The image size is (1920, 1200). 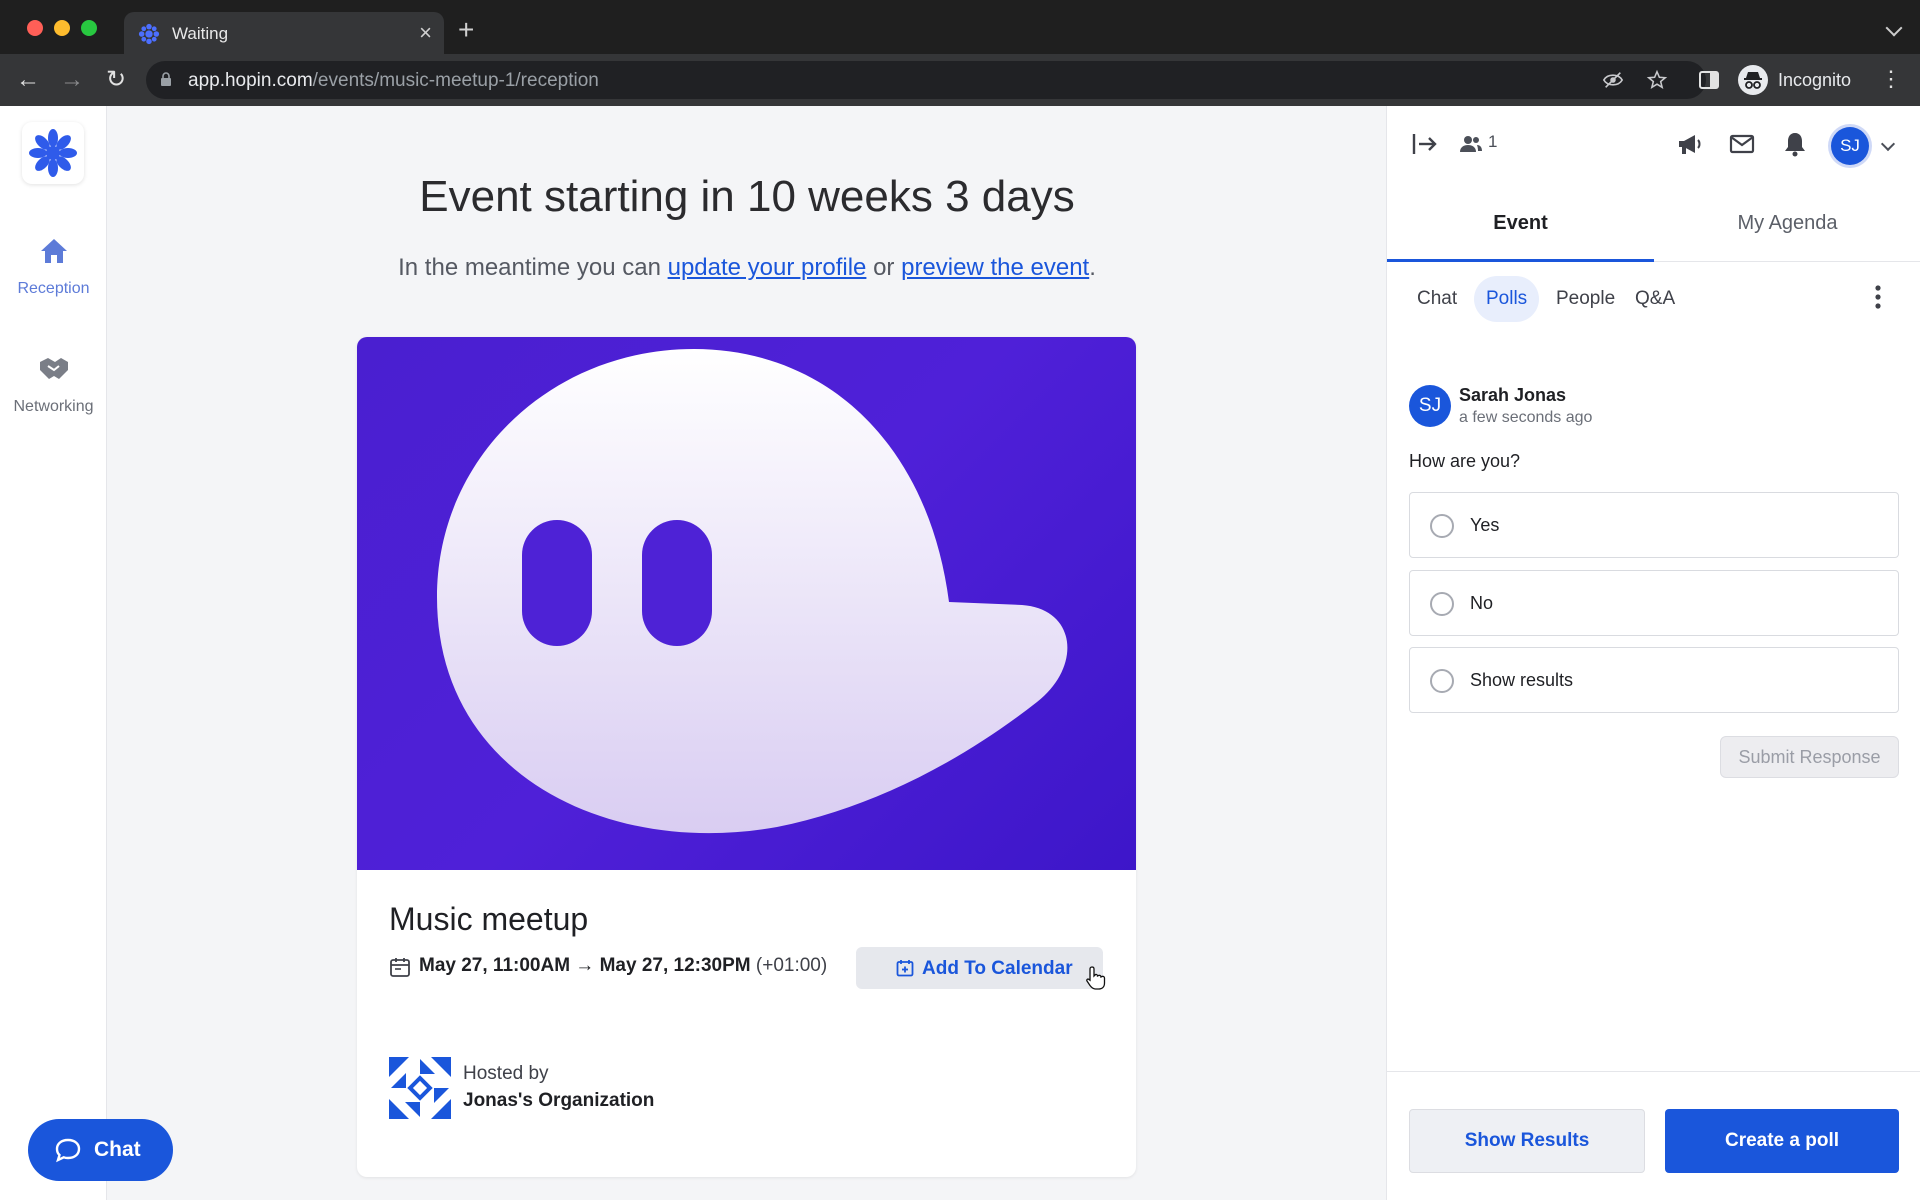 I want to click on subtab-qa: Q&A, so click(x=1655, y=299).